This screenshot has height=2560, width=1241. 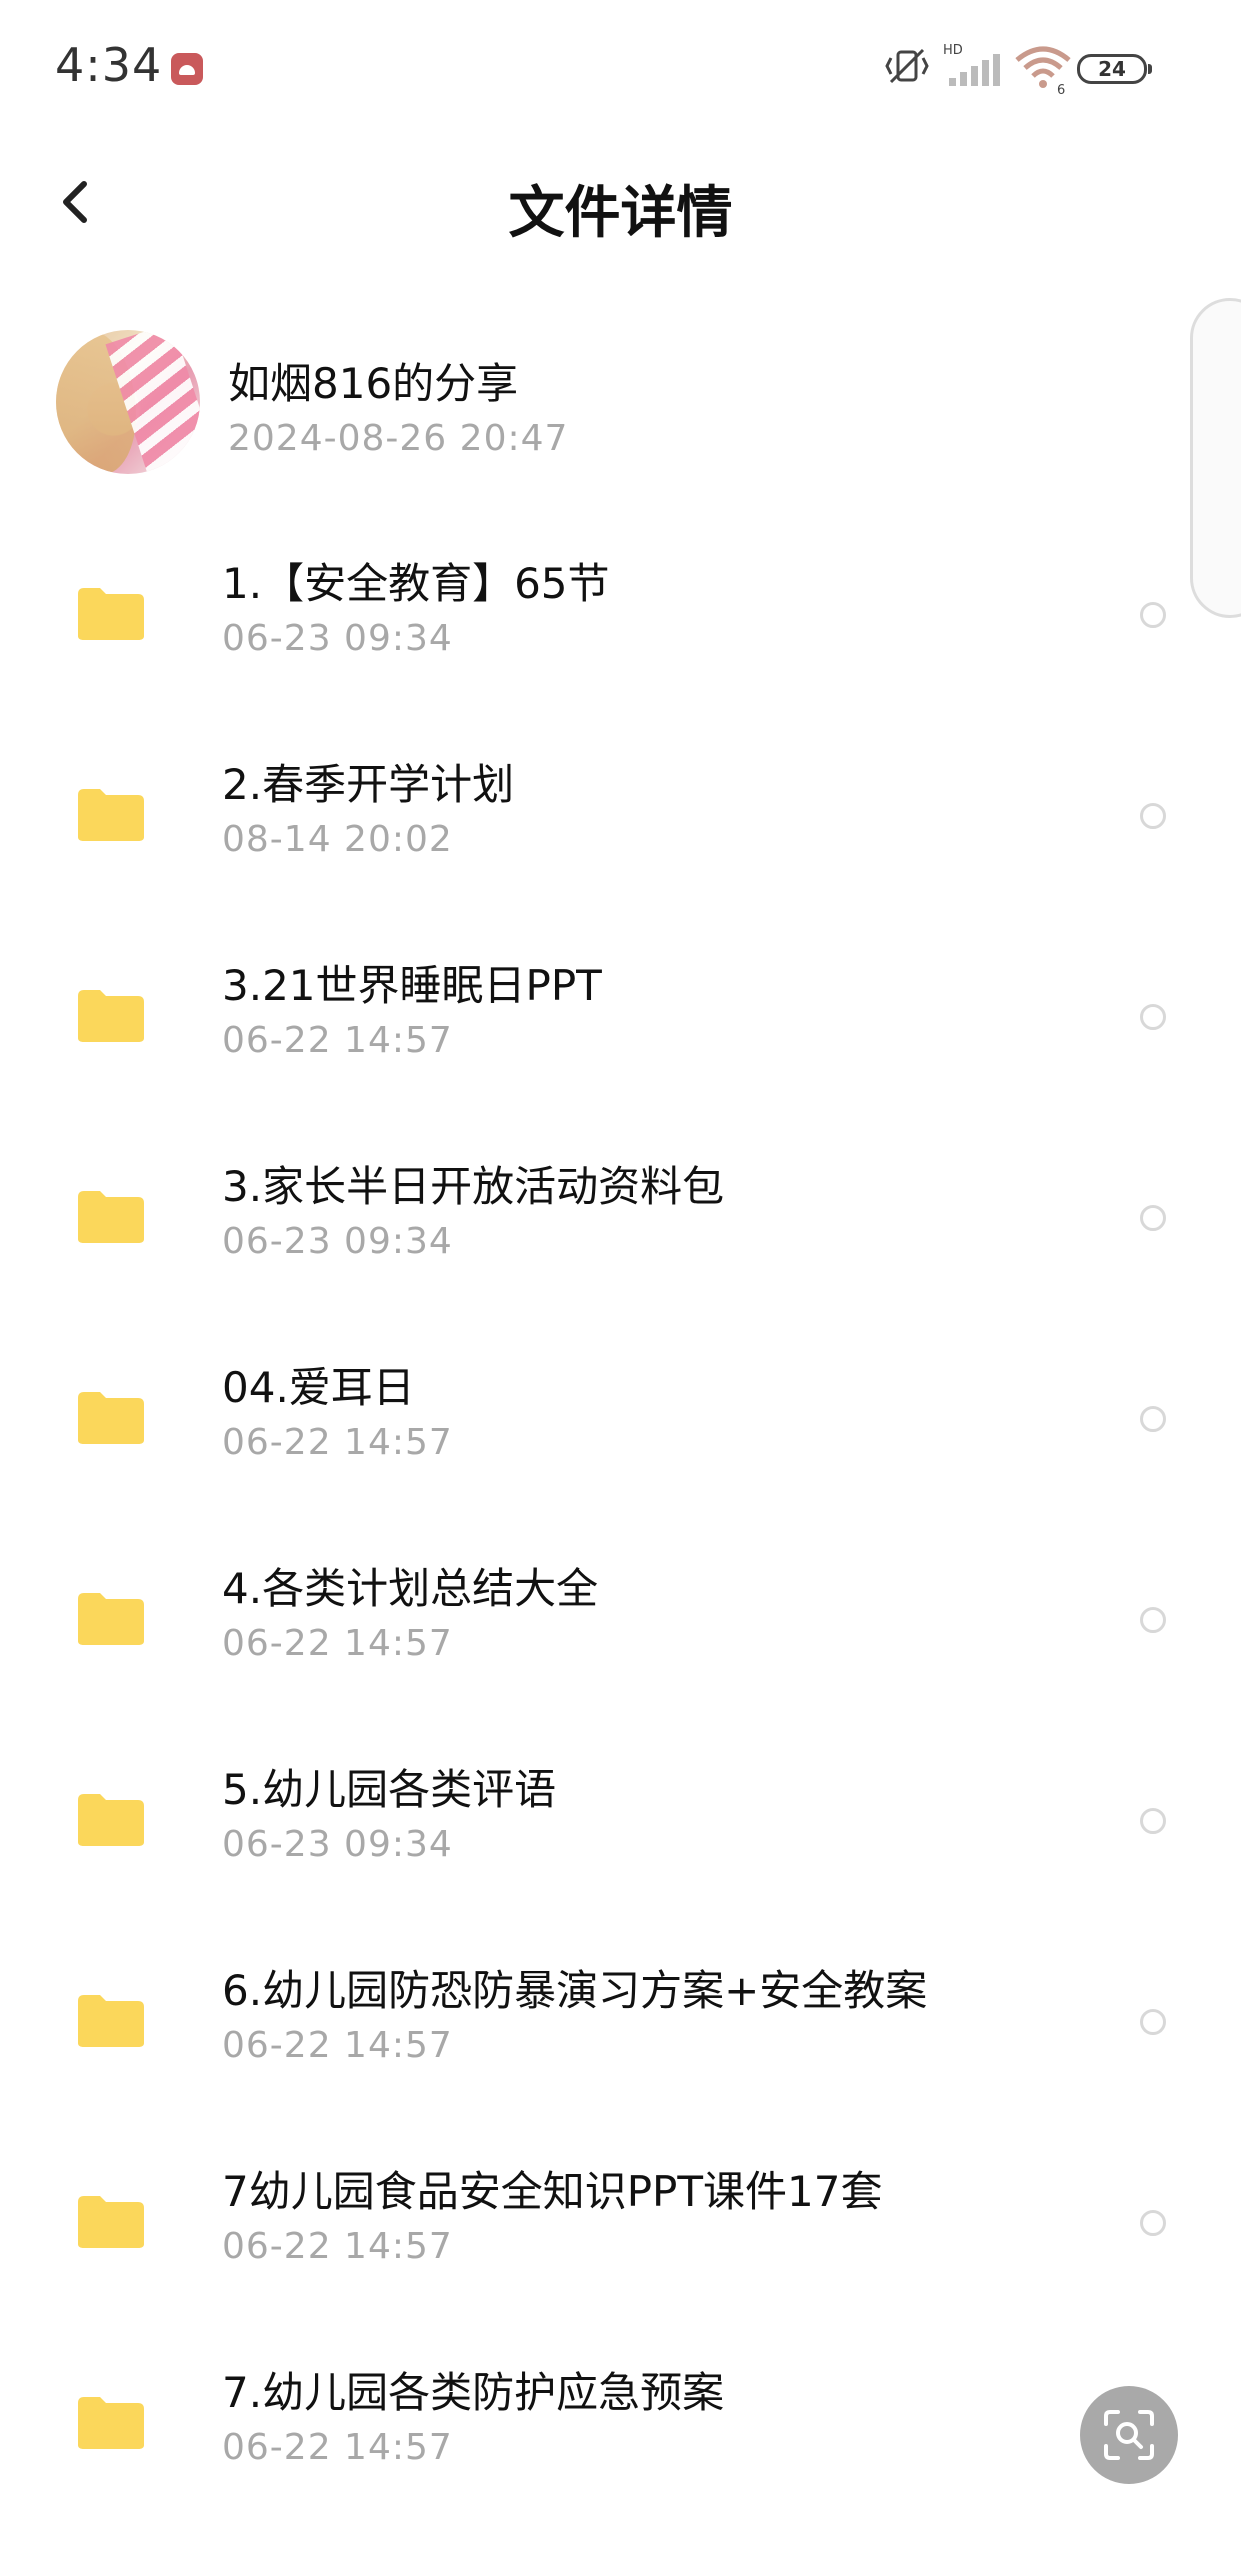 I want to click on battery-level: 24, so click(x=1112, y=69).